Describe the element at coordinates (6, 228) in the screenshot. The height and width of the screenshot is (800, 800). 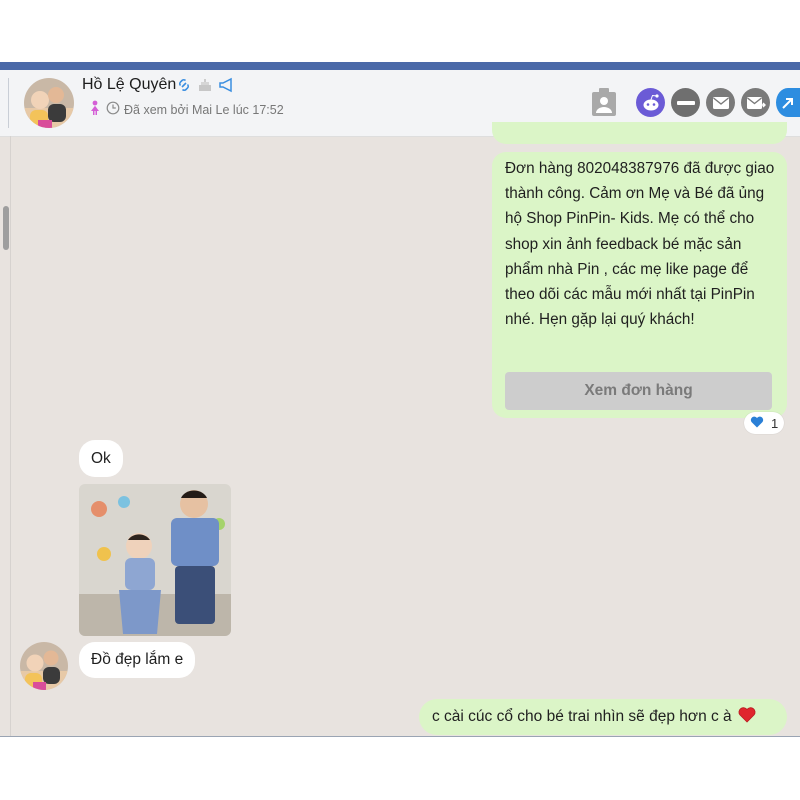
I see `scrollbar-thumb` at that location.